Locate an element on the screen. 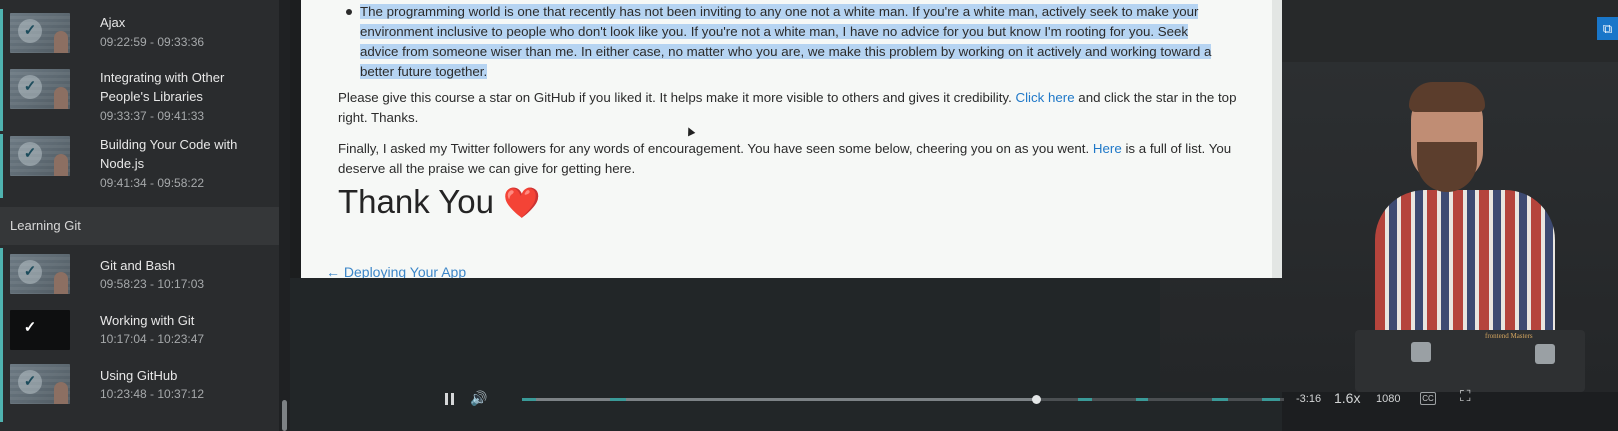  laptop-brand-logo: frontend Masters is located at coordinates (1509, 336).